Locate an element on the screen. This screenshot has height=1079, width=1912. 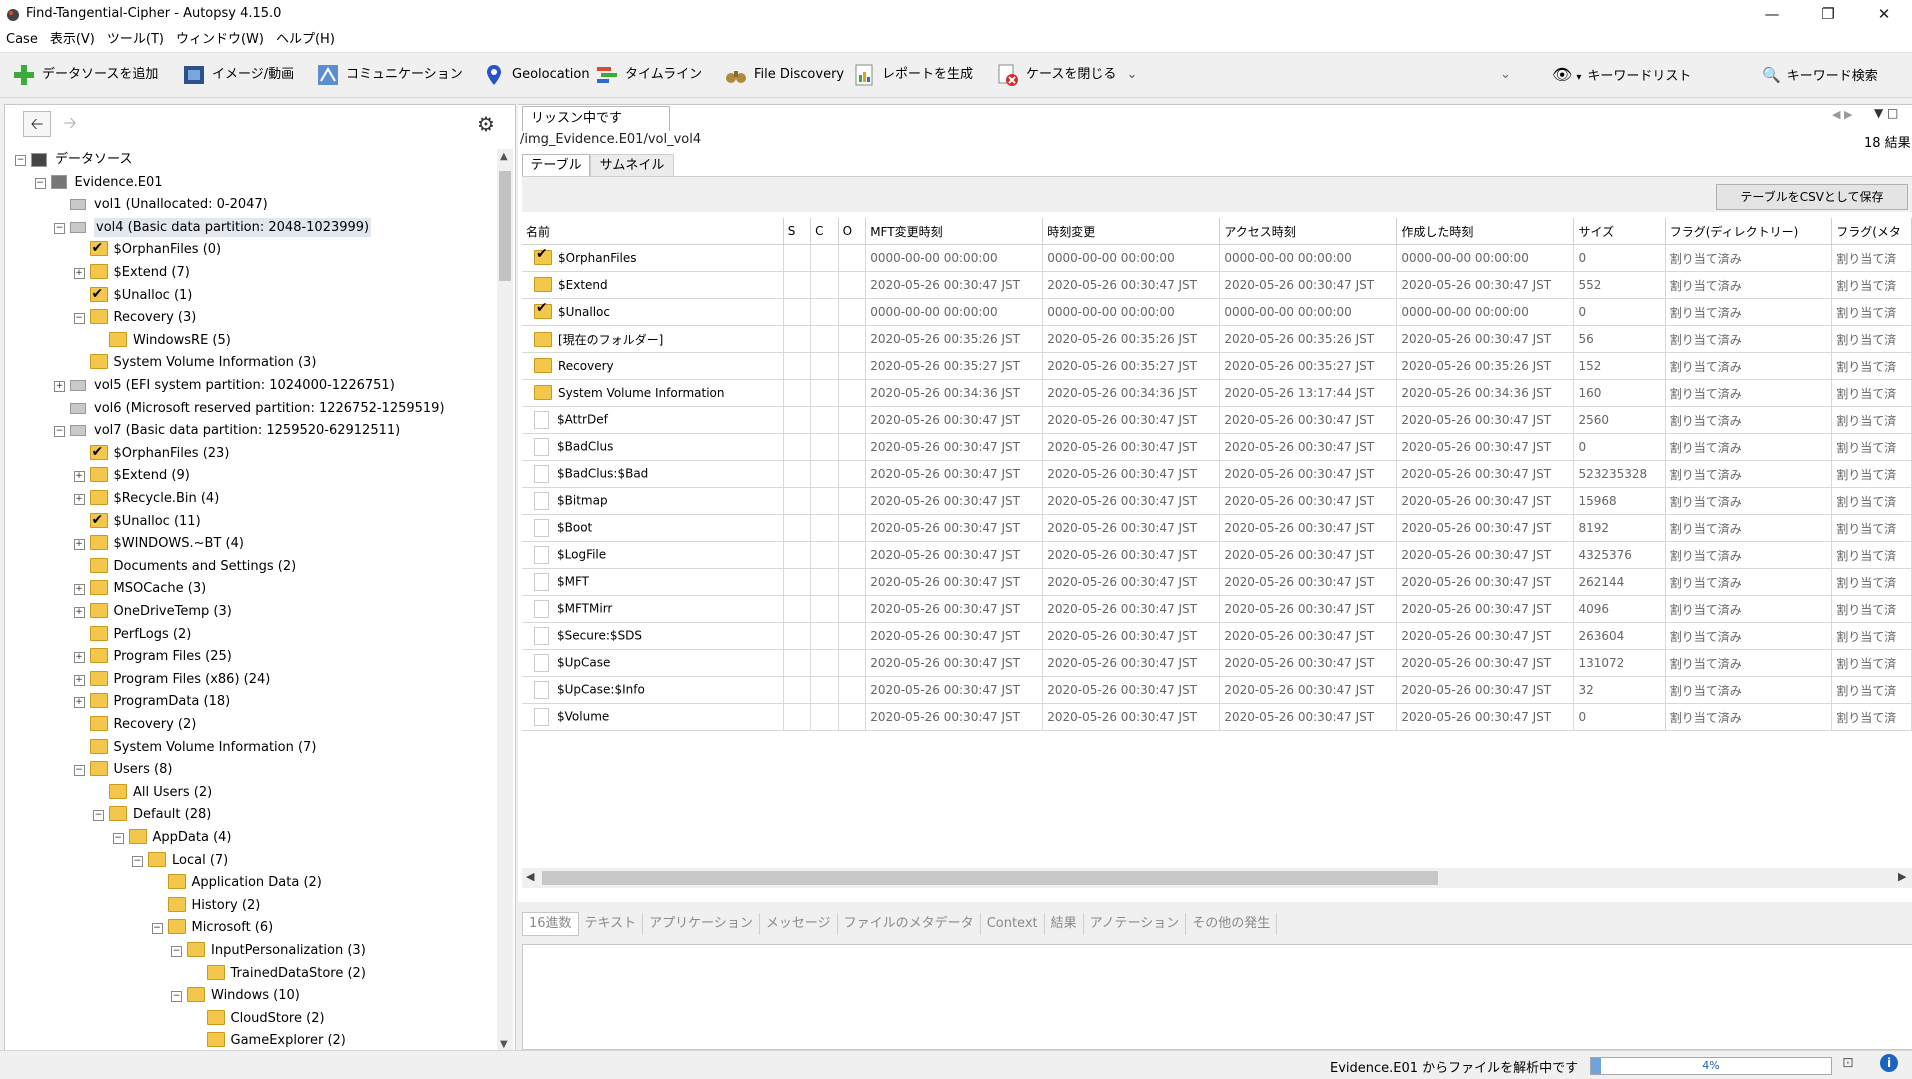
keyword-search-button: 🔍 キーワード検索 is located at coordinates (1820, 75).